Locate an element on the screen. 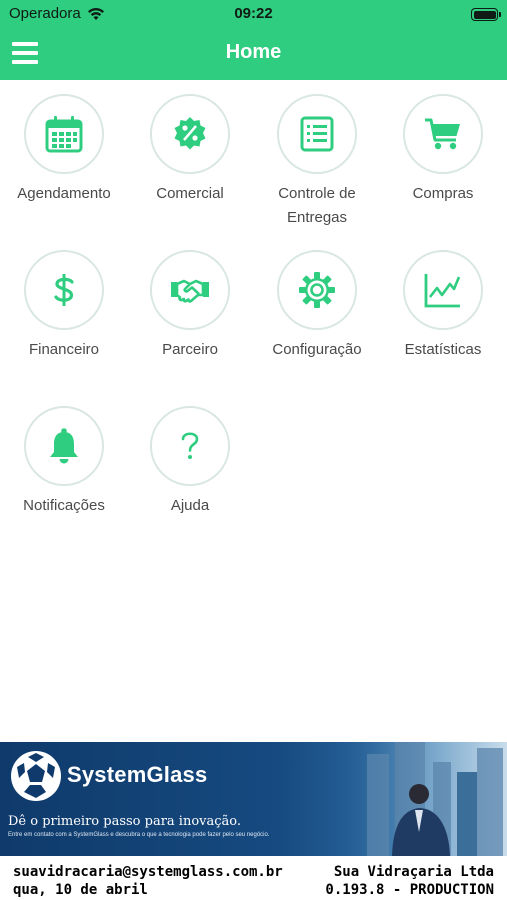 This screenshot has width=507, height=900. menu-item-label: Configuração is located at coordinates (317, 349).